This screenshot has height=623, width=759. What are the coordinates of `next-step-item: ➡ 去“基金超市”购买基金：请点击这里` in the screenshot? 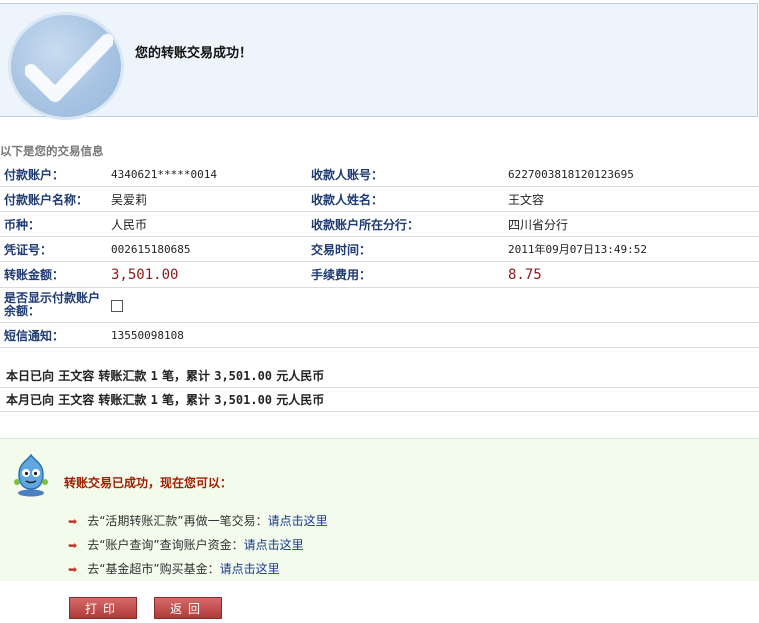 It's located at (174, 568).